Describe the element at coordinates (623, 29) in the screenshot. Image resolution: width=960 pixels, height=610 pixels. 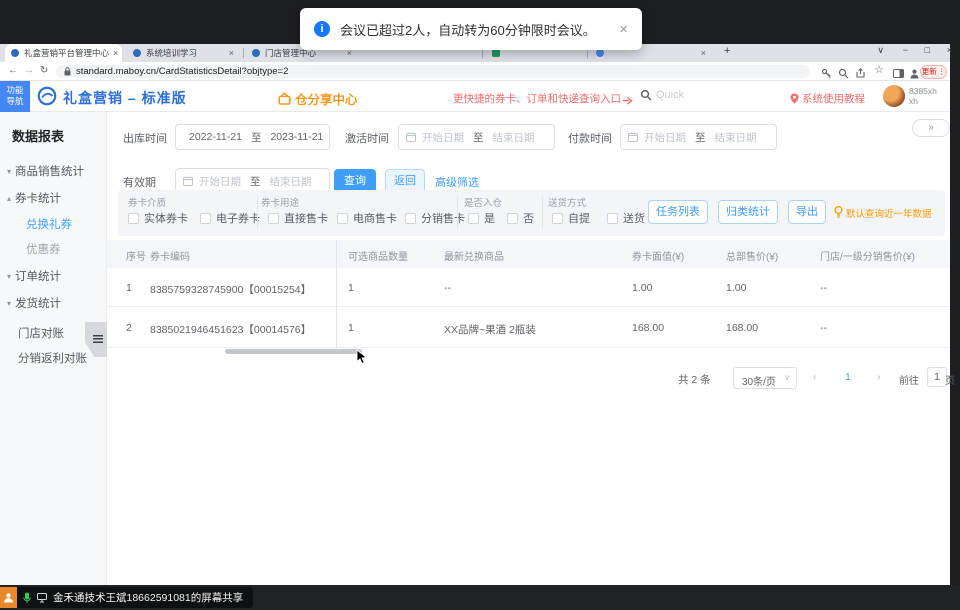
I see `toast-close-icon: ×` at that location.